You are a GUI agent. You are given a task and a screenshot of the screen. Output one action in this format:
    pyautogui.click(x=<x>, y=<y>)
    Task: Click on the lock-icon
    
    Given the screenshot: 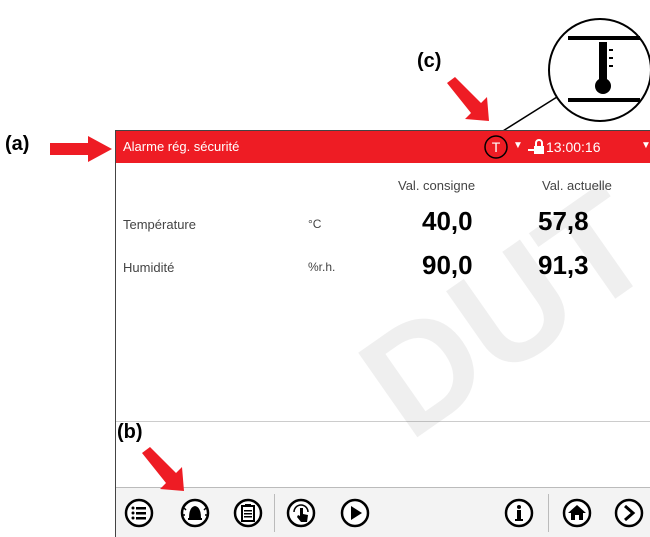 What is the action you would take?
    pyautogui.click(x=536, y=147)
    